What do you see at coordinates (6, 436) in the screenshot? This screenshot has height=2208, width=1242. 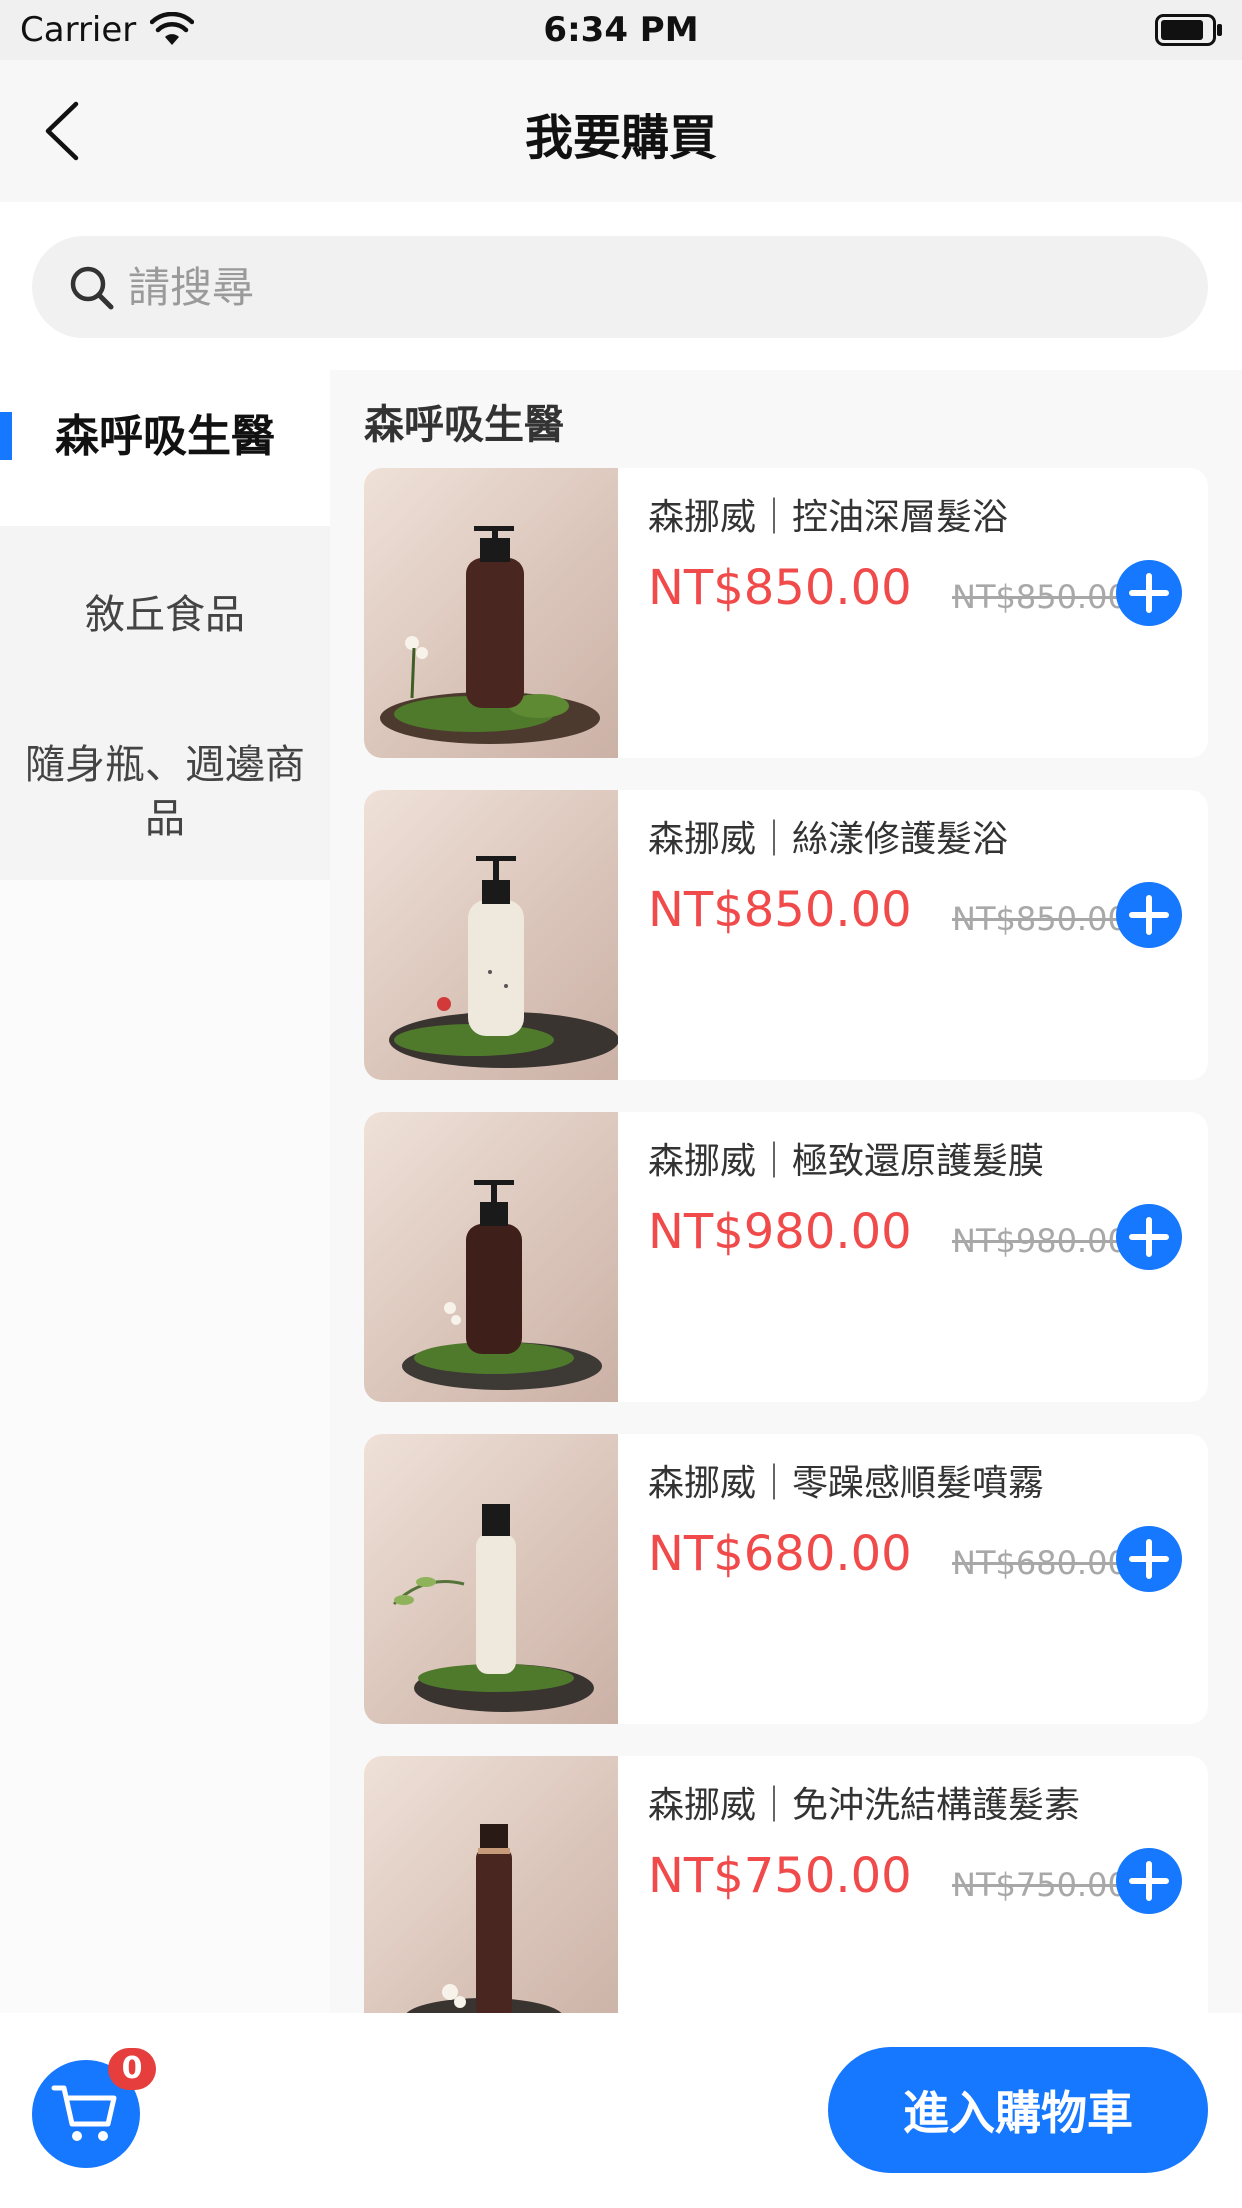 I see `active-indicator` at bounding box center [6, 436].